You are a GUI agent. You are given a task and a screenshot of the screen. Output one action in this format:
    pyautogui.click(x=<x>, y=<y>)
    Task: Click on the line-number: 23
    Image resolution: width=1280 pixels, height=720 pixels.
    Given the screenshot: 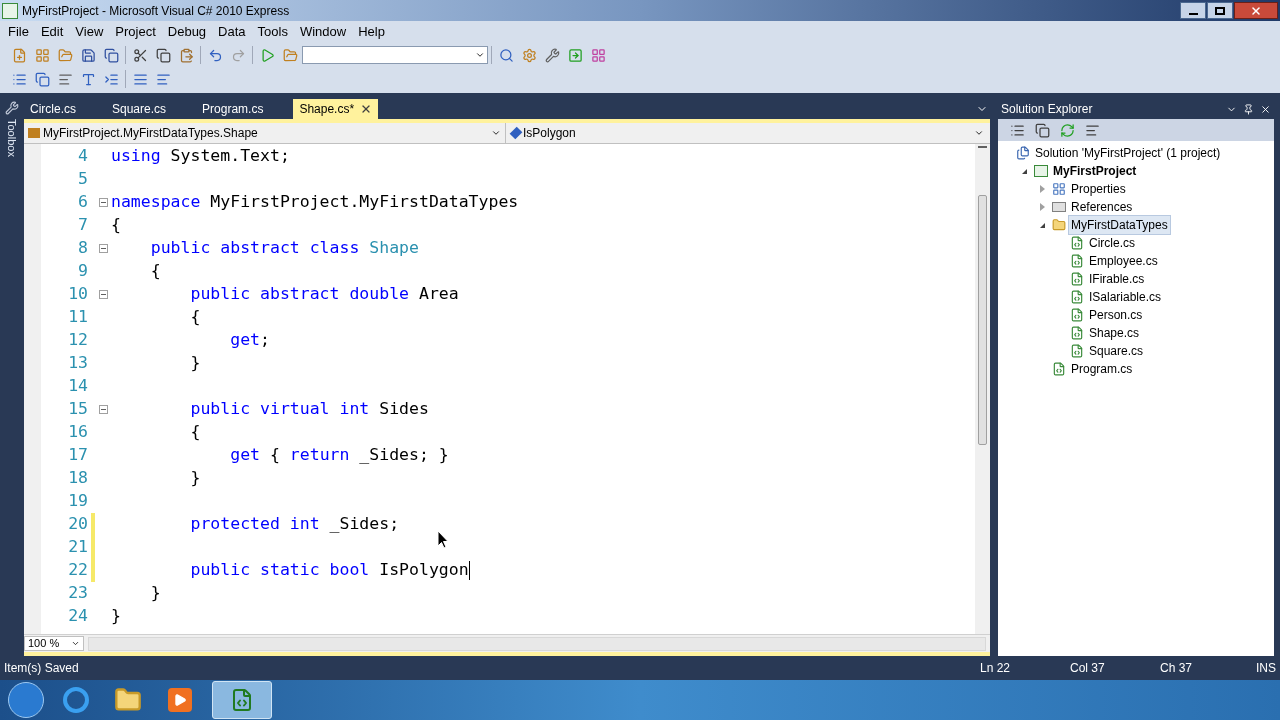 What is the action you would take?
    pyautogui.click(x=78, y=593)
    